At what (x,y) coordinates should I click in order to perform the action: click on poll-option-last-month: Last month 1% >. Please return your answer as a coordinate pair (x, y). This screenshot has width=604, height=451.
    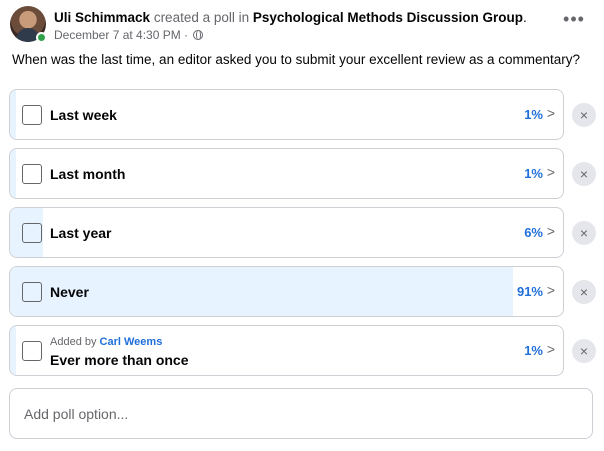
    Looking at the image, I should click on (286, 173).